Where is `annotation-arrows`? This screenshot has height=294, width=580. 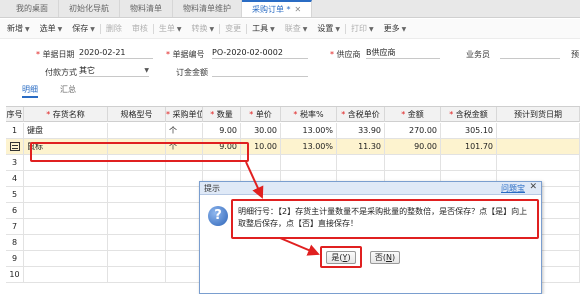 annotation-arrows is located at coordinates (282, 208).